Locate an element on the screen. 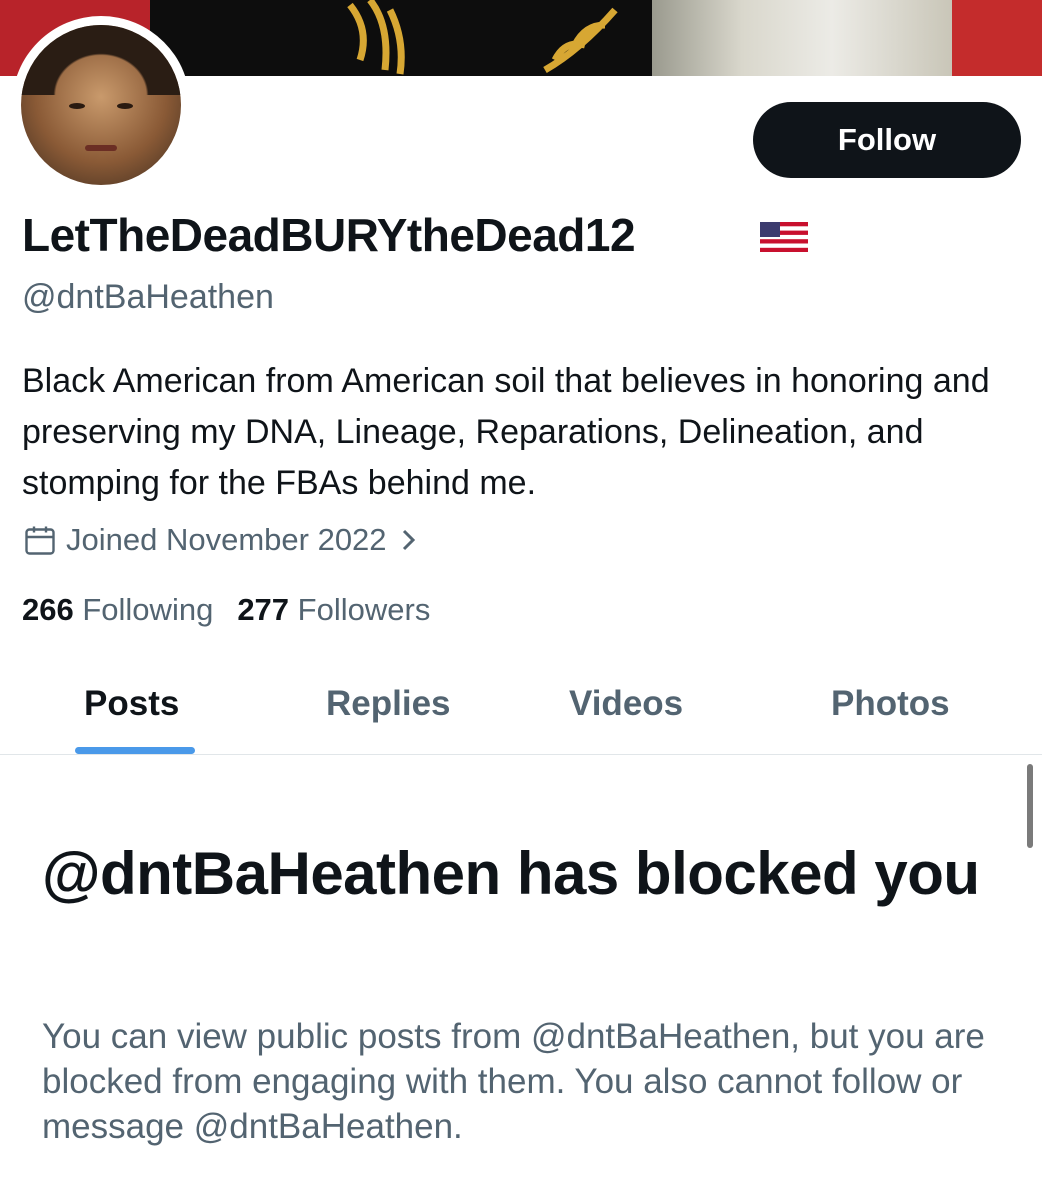 The width and height of the screenshot is (1042, 1200). active-tab-indicator is located at coordinates (135, 750).